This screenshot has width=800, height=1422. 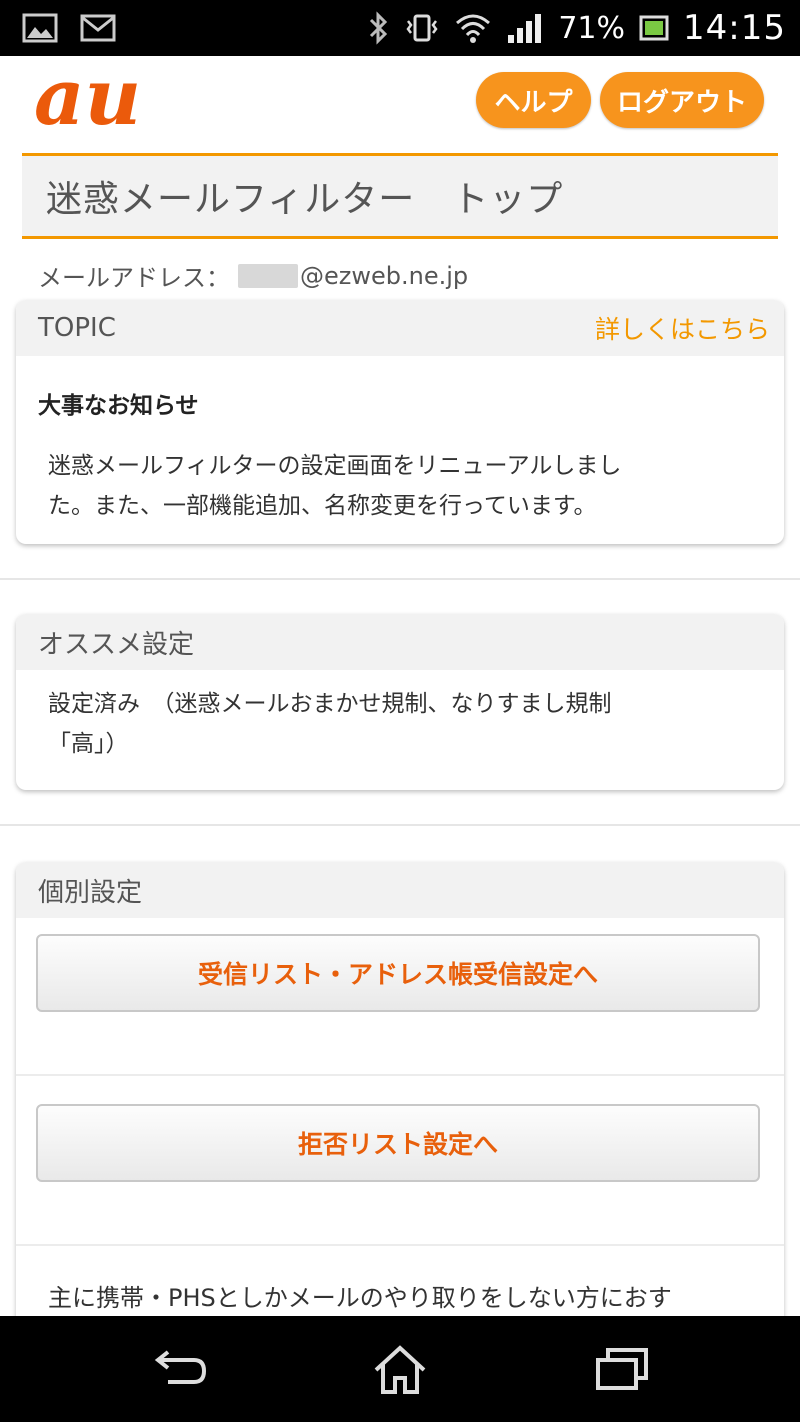 What do you see at coordinates (533, 100) in the screenshot?
I see `help-button: ヘルプ` at bounding box center [533, 100].